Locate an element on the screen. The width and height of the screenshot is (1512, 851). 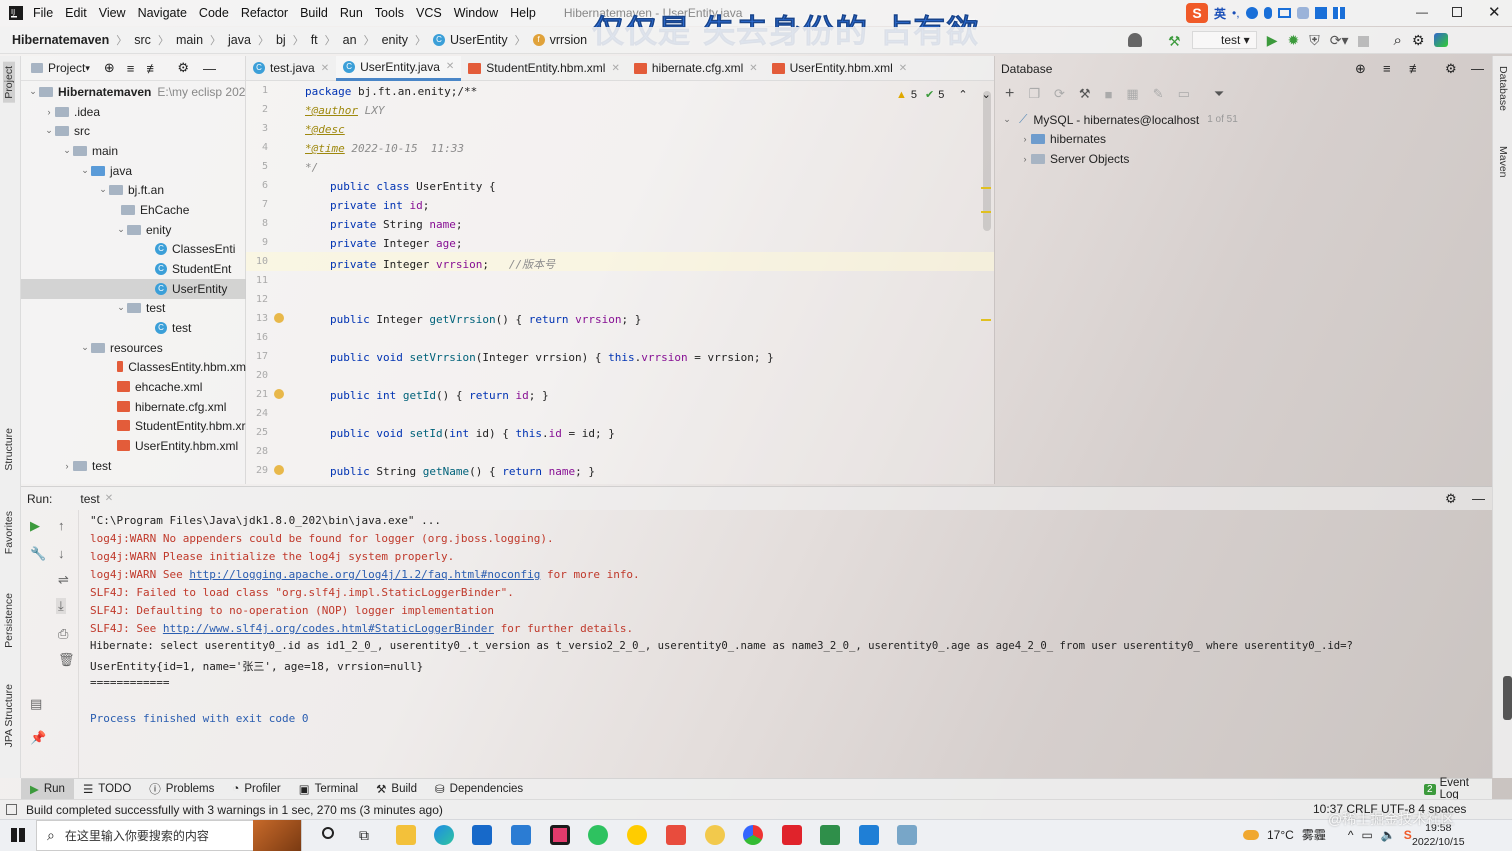
tab-userentity-hbm: UserEntity.hbm.xml ✕ is located at coordinates (840, 68).